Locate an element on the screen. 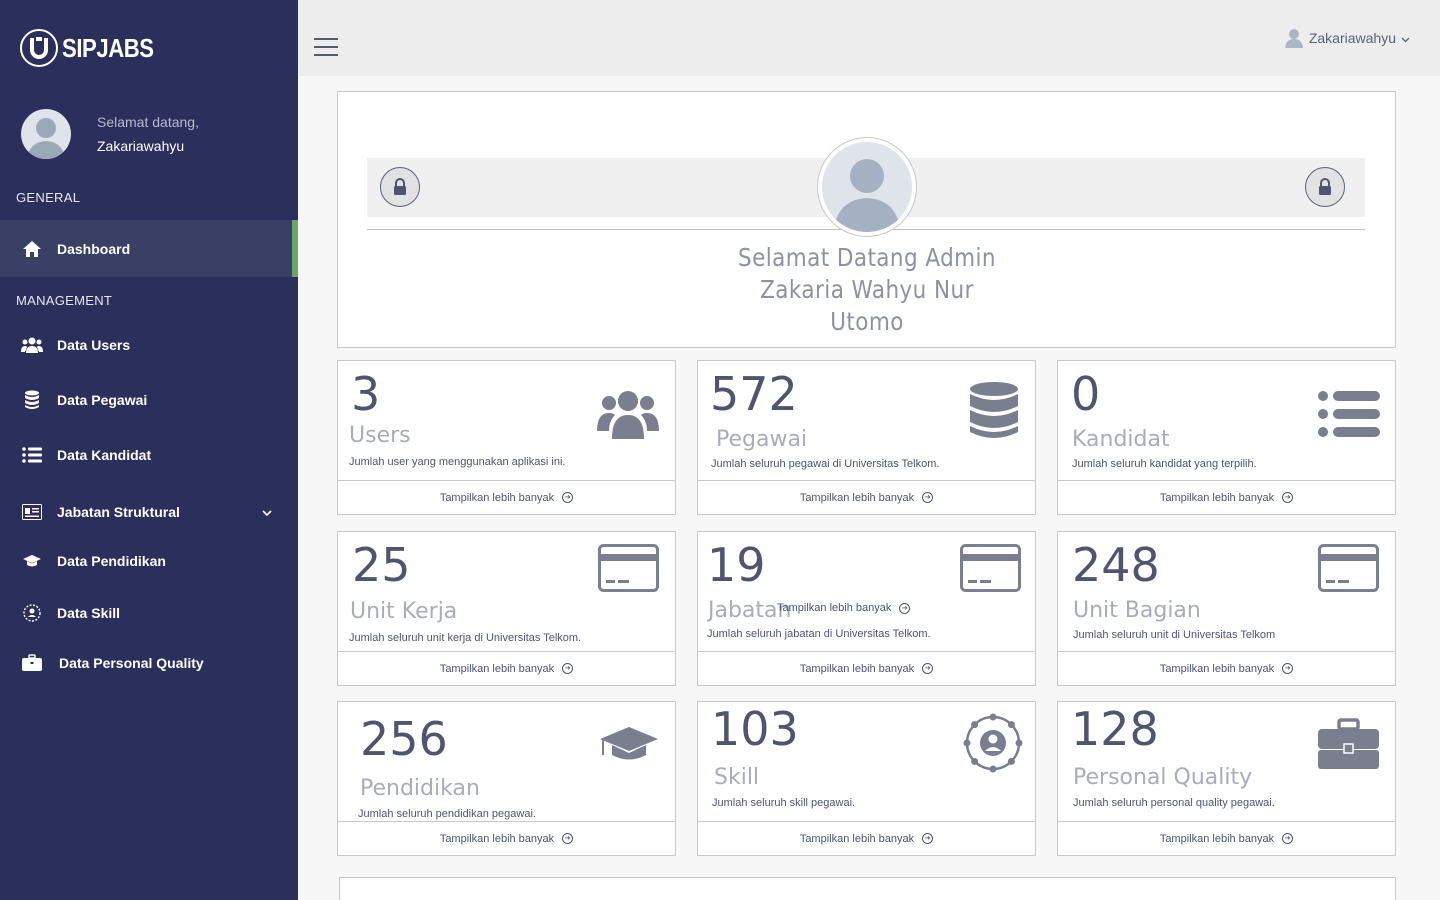  menu-toggle-icon is located at coordinates (326, 48).